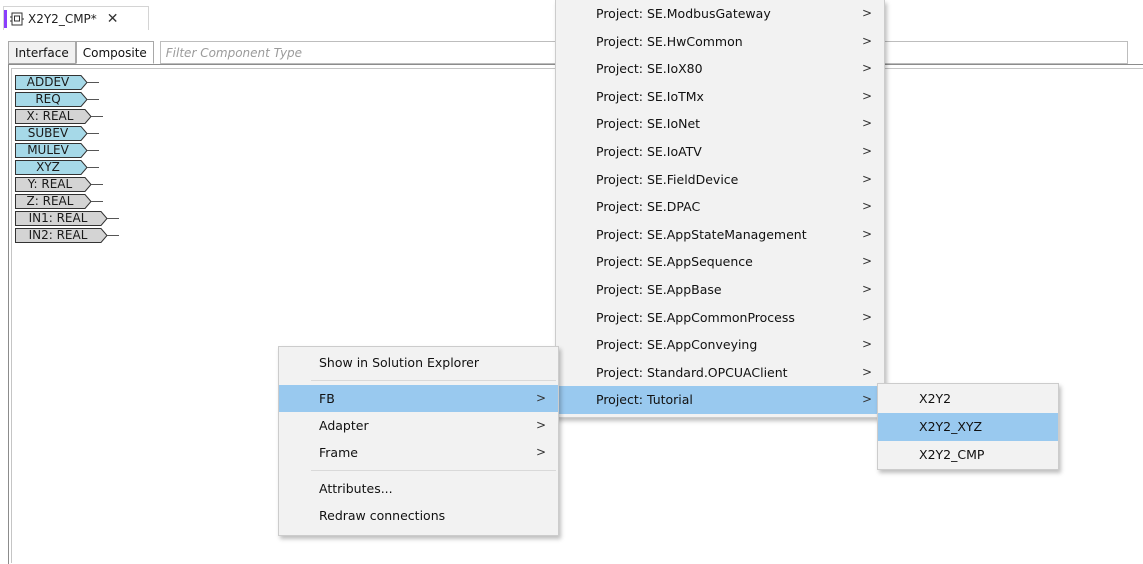  I want to click on interface-pin-label: ADDEV, so click(48, 82).